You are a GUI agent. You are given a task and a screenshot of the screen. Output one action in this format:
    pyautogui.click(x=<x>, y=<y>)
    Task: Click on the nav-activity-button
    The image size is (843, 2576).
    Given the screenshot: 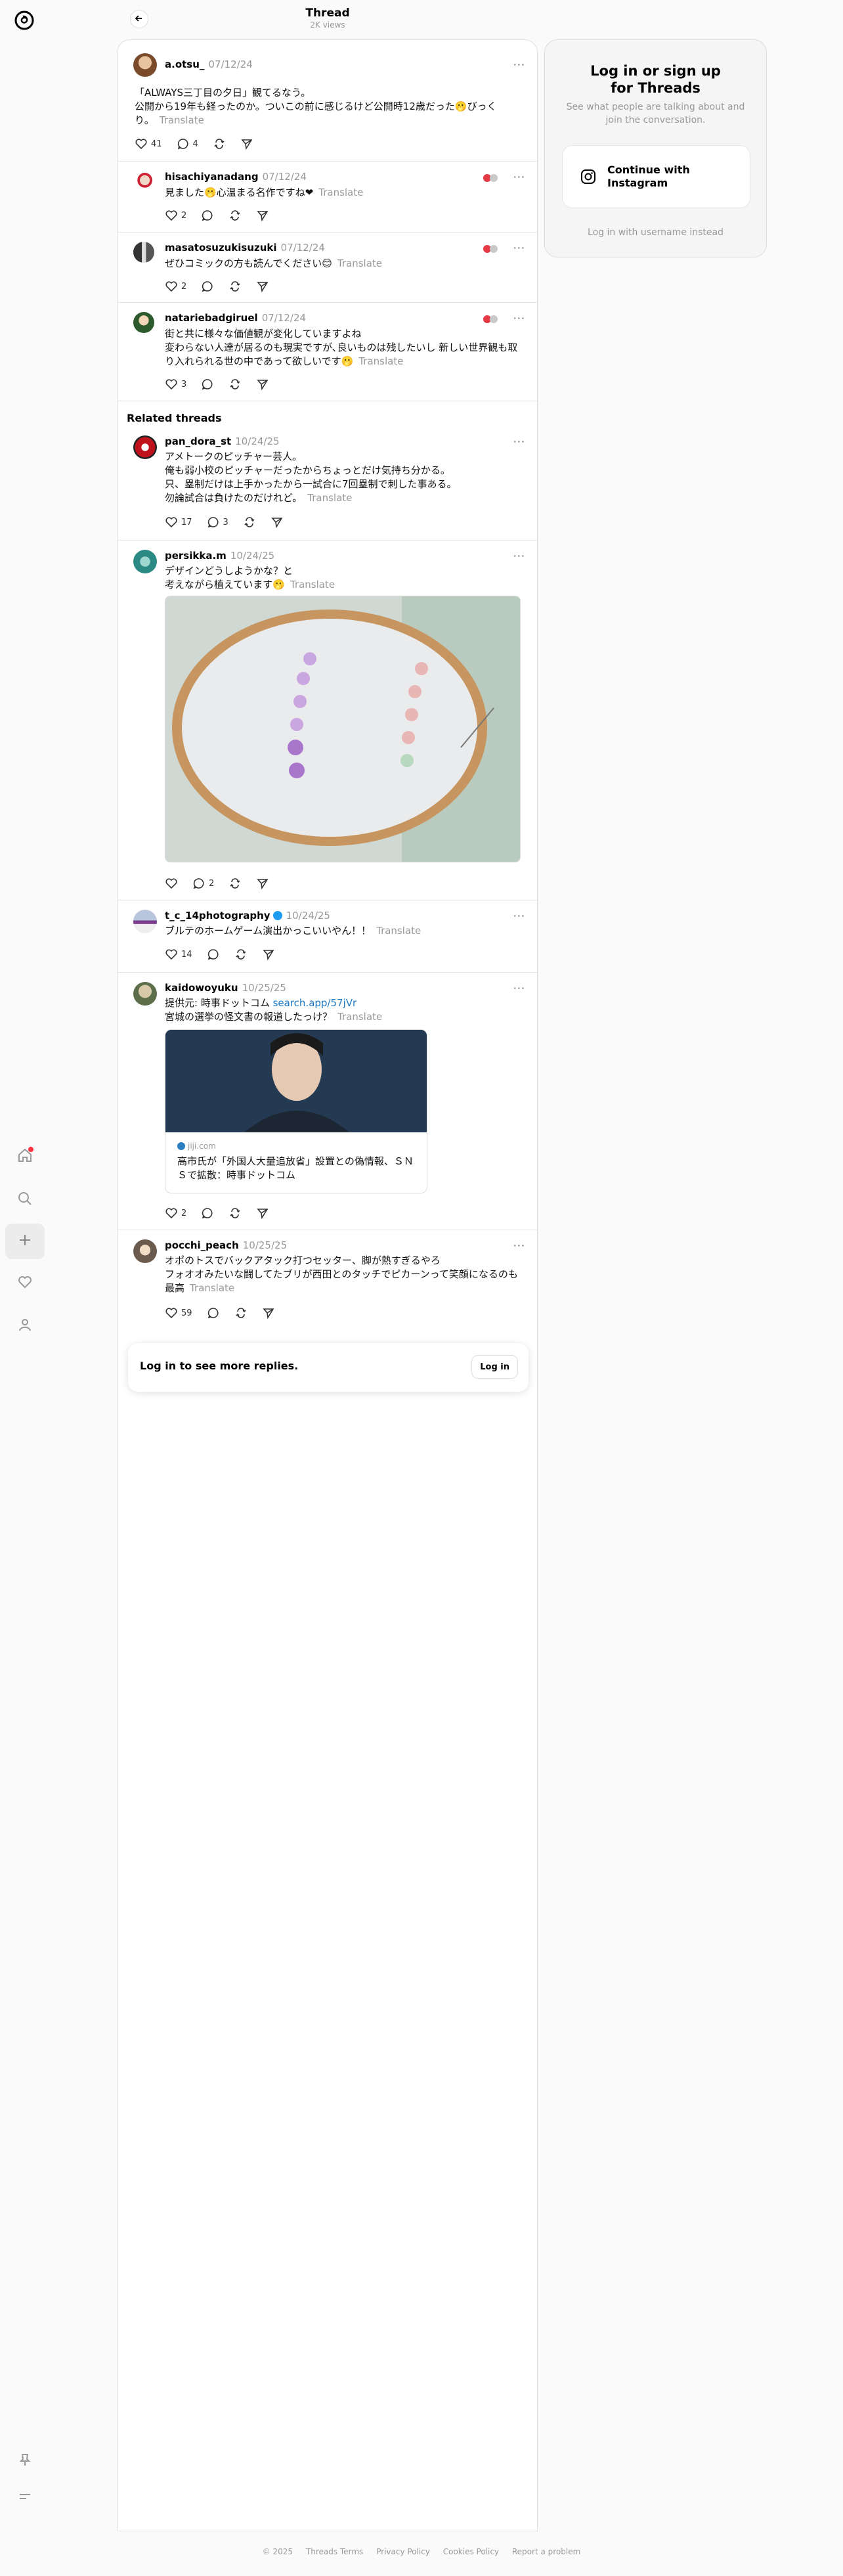 What is the action you would take?
    pyautogui.click(x=25, y=1283)
    